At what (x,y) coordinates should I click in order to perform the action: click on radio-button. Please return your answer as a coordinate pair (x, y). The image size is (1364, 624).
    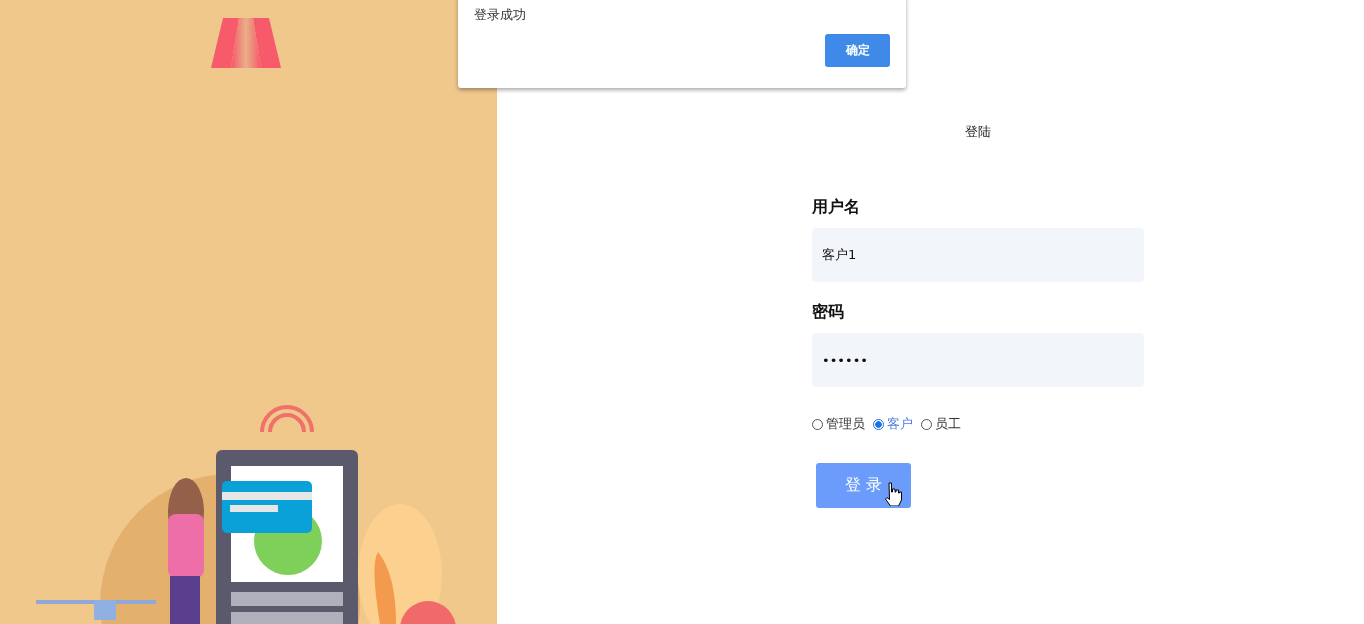
    Looking at the image, I should click on (878, 424).